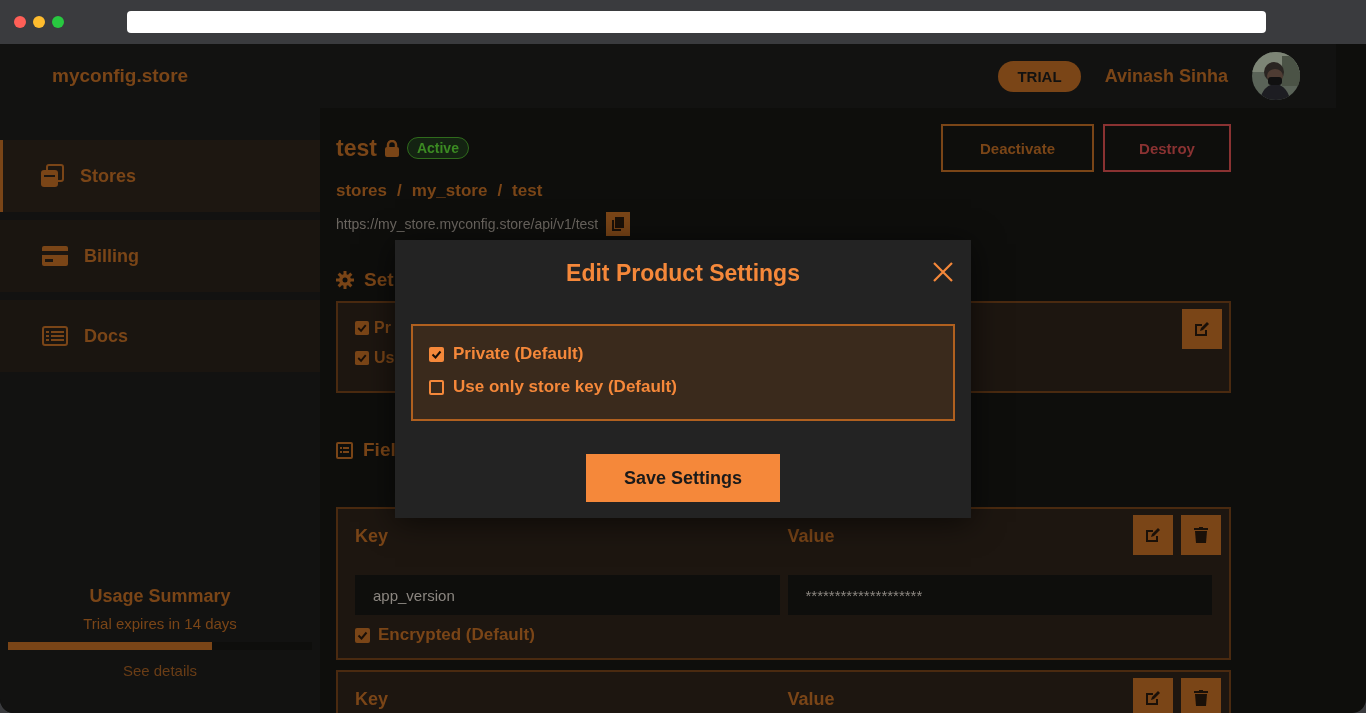 Image resolution: width=1366 pixels, height=713 pixels. Describe the element at coordinates (467, 224) in the screenshot. I see `api-url: https://my_store.myconfig.store/api/v1/test` at that location.